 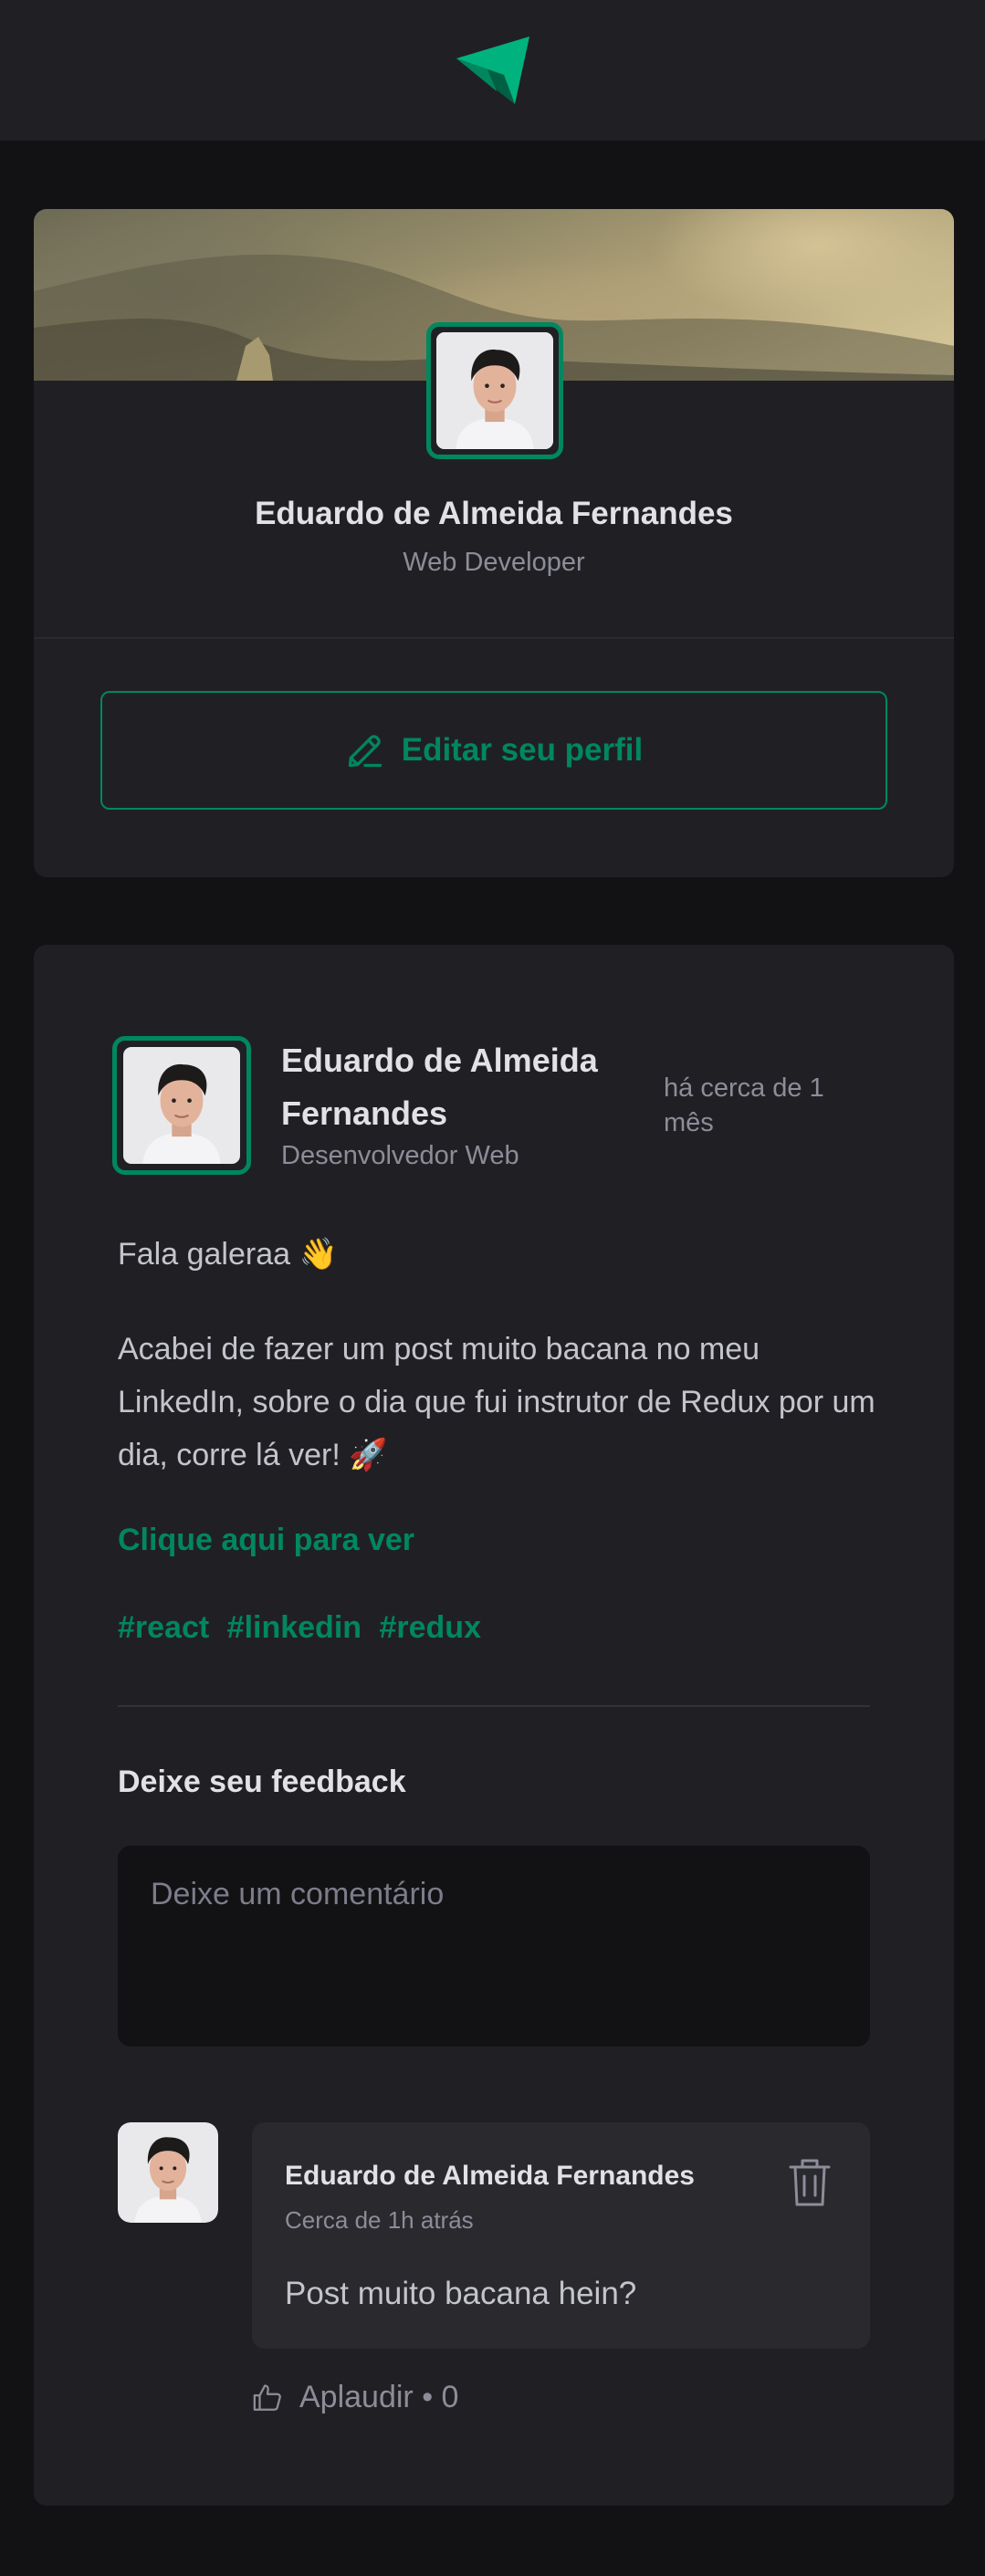 I want to click on profile-name: Eduardo de Almeida Fernandes, so click(x=494, y=514).